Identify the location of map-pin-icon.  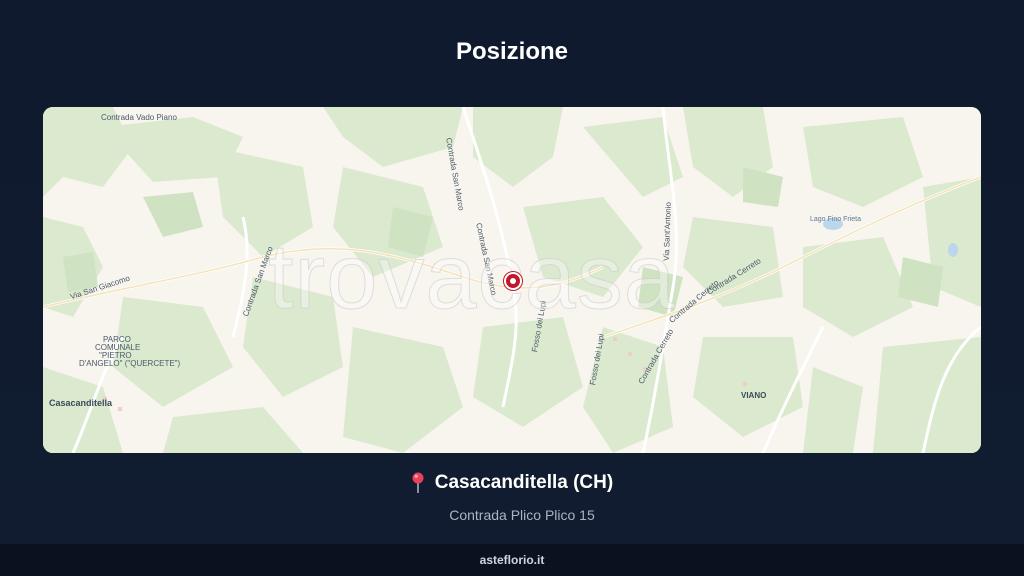
(513, 281).